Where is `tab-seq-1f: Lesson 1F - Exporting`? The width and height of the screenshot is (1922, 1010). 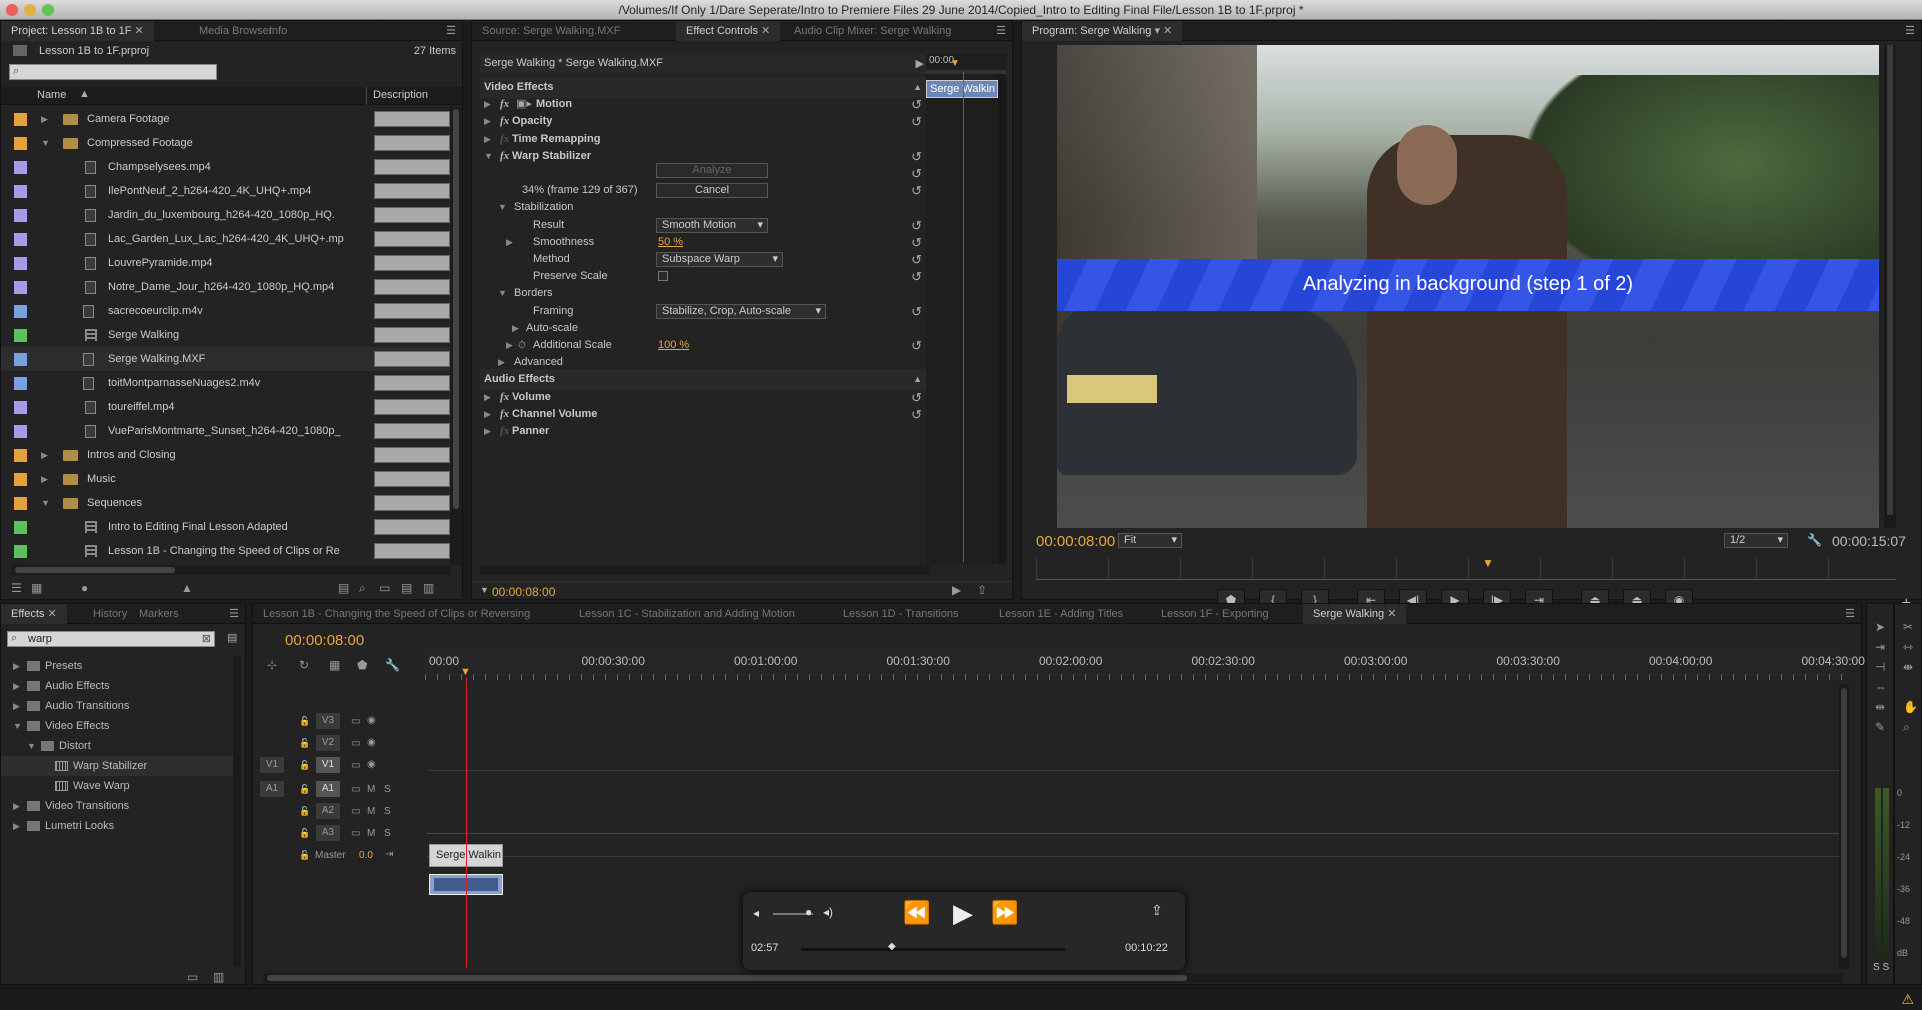 tab-seq-1f: Lesson 1F - Exporting is located at coordinates (1215, 614).